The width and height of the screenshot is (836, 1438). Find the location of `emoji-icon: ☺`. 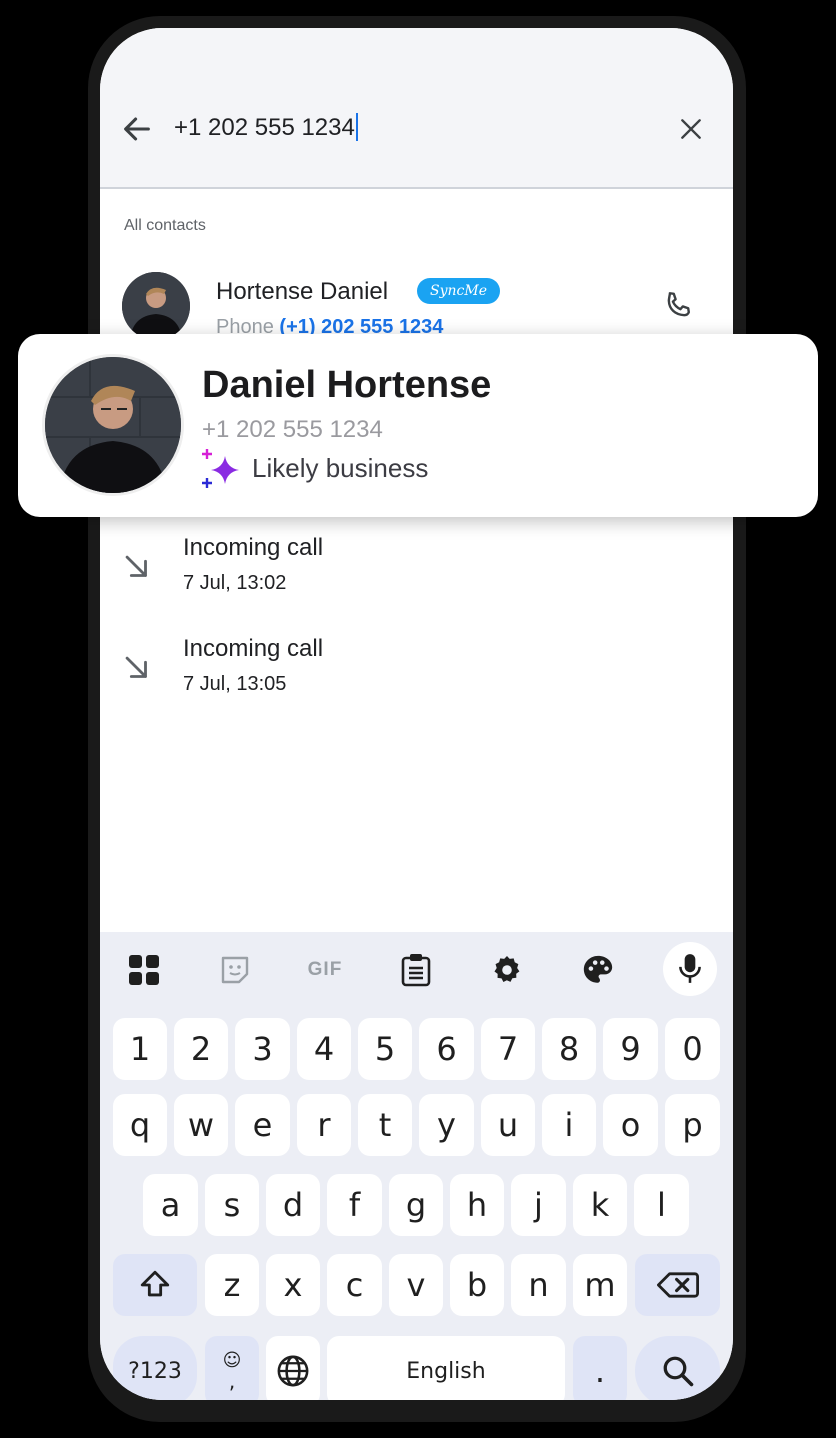

emoji-icon: ☺ is located at coordinates (232, 1360).